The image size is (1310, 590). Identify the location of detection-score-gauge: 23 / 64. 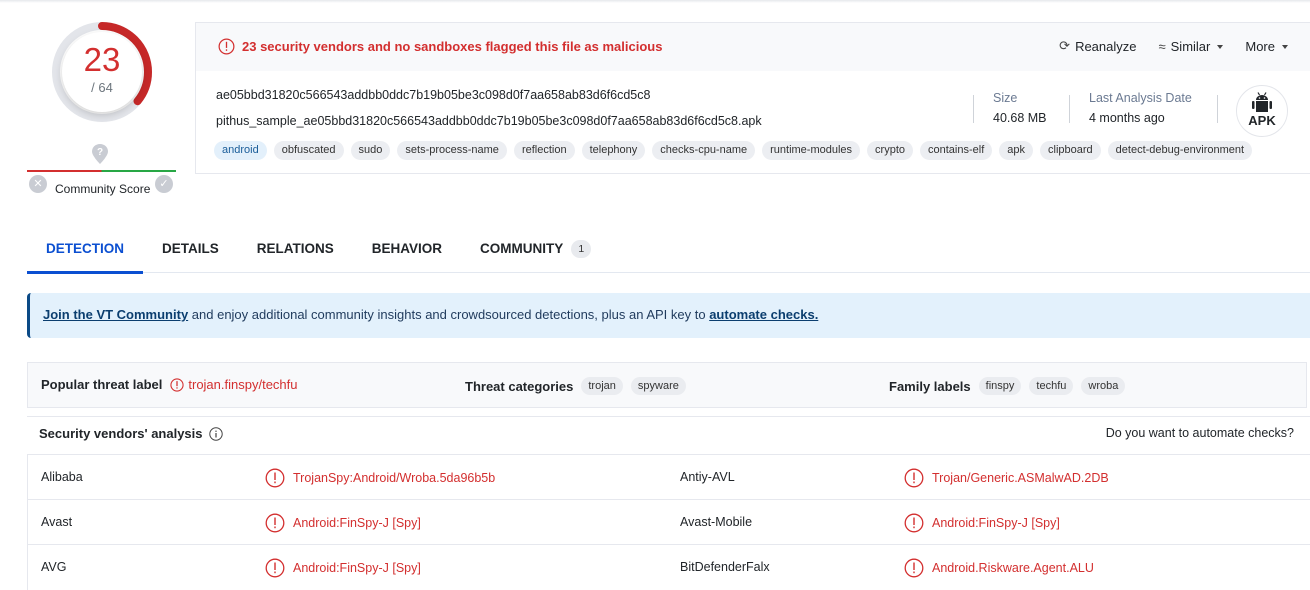
(102, 72).